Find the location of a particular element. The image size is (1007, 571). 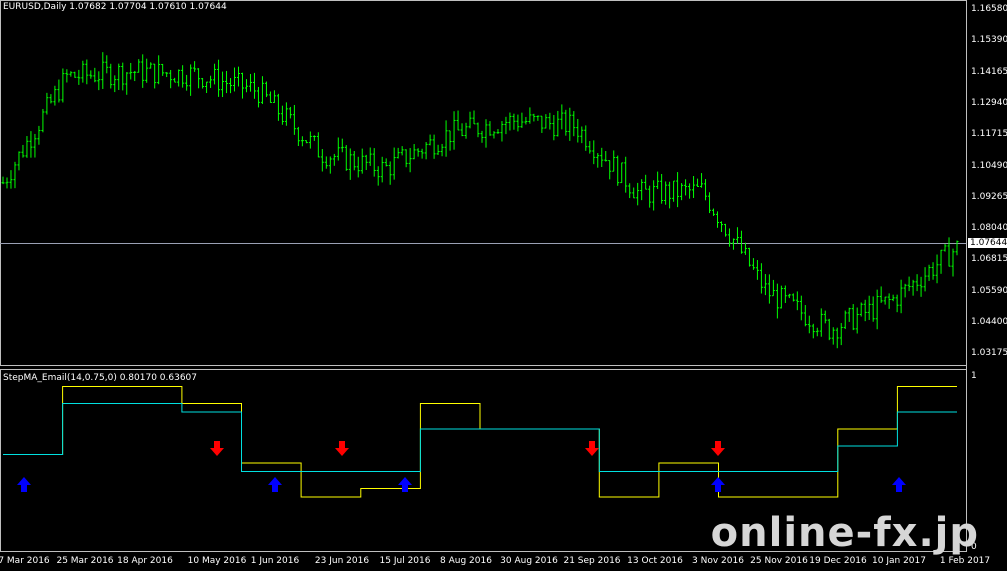

price-axis-label: 1.04400 is located at coordinates (989, 322).